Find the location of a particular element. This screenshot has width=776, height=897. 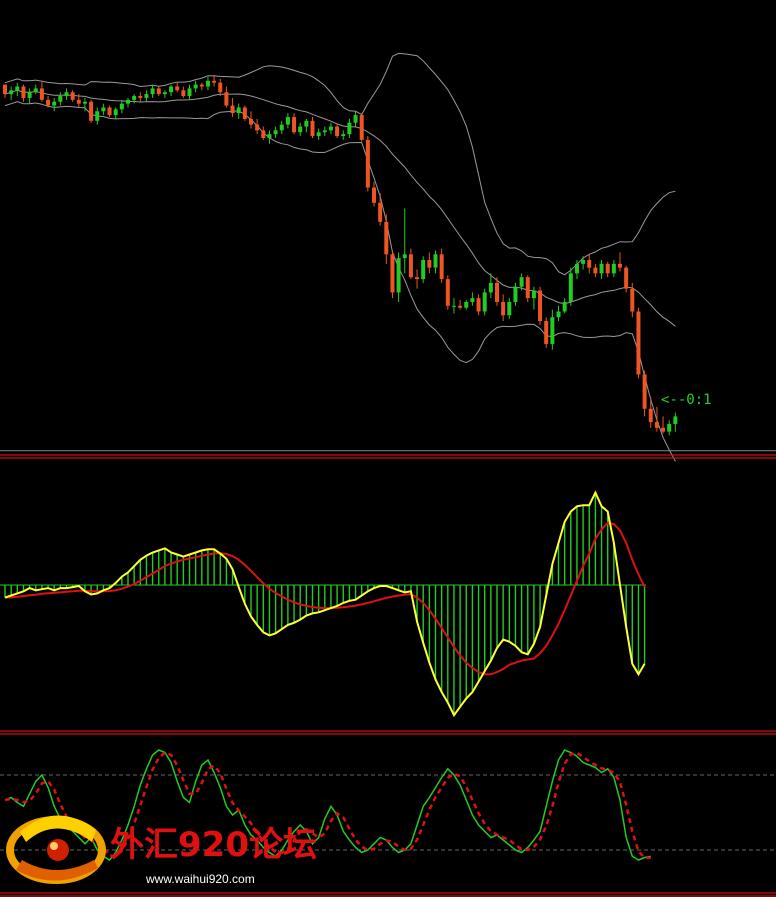

watermark-logo: 外汇920论坛 www.waihui920.com is located at coordinates (161, 850).